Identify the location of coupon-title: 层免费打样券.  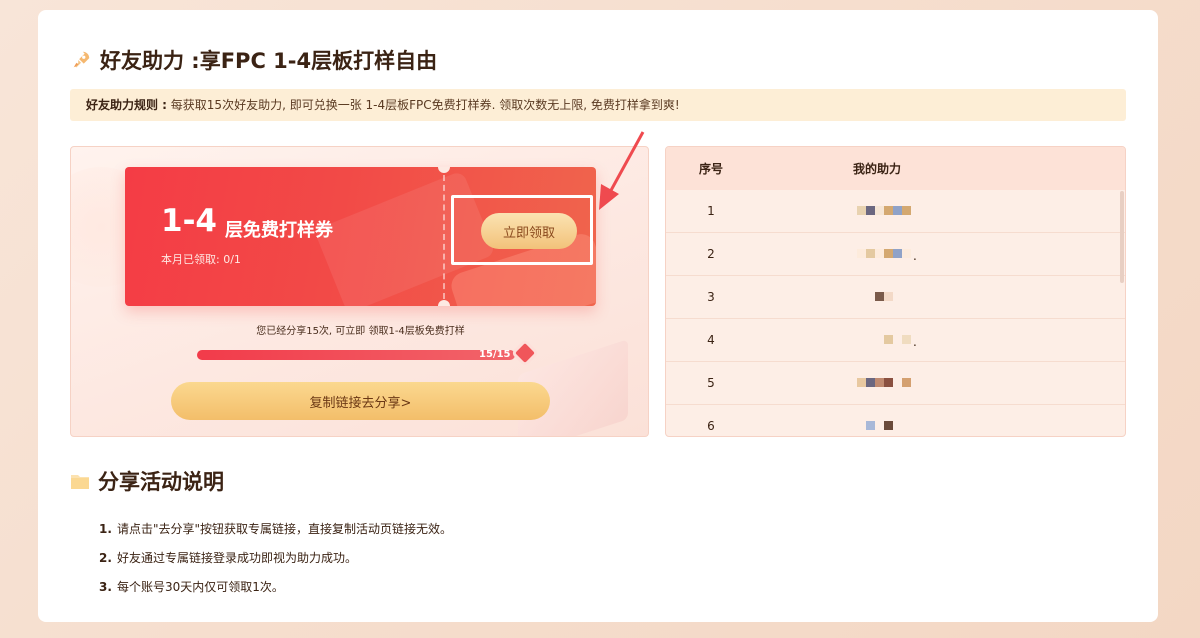
(279, 230).